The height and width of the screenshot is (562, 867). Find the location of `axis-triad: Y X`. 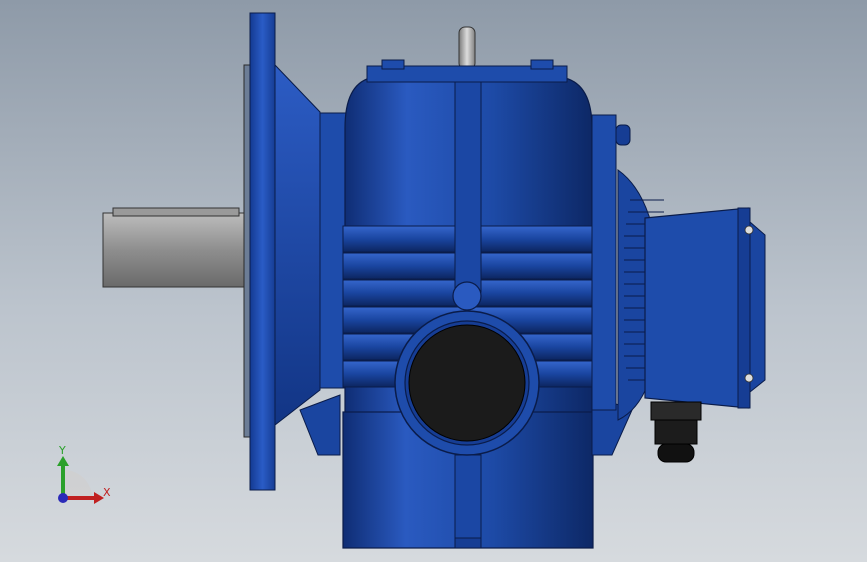

axis-triad: Y X is located at coordinates (84, 474).